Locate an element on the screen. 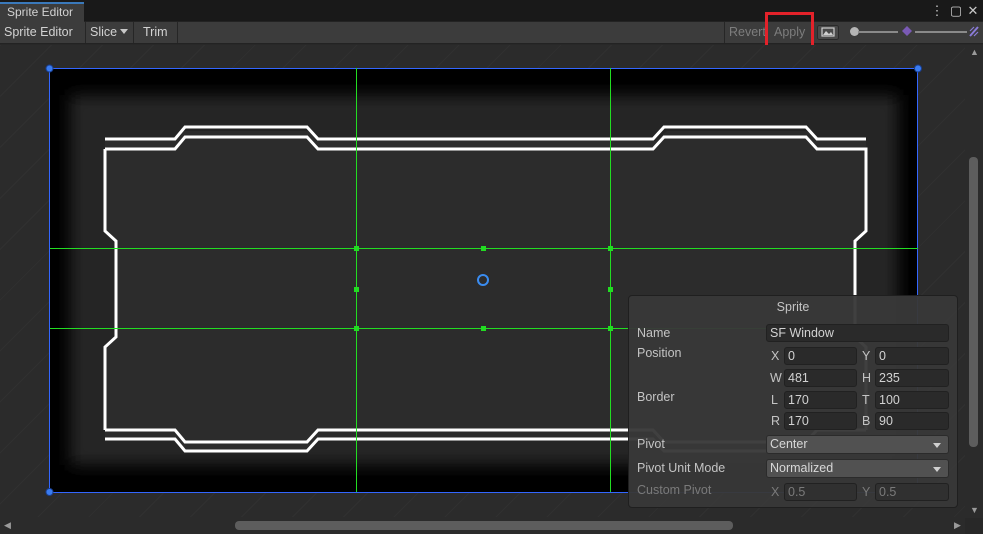  horizontal-scrollbar: ◀ ▶ is located at coordinates (482, 525).